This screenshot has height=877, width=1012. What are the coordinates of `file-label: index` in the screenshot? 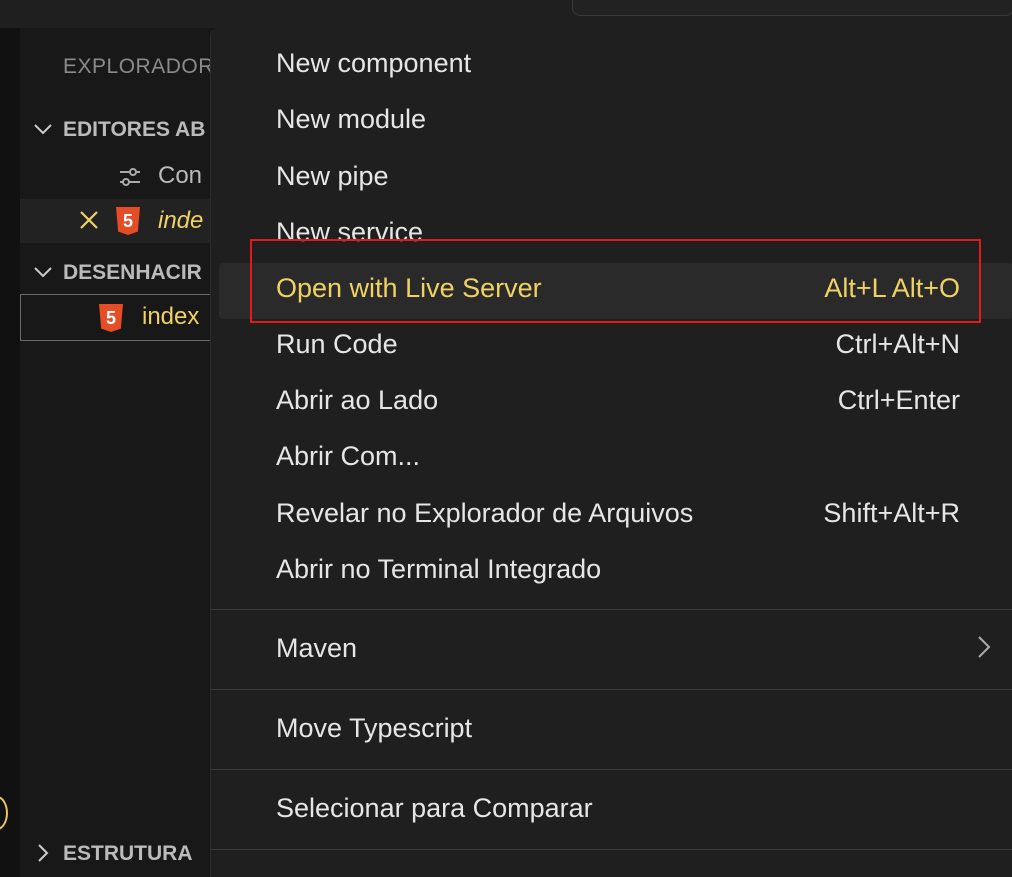 It's located at (171, 316).